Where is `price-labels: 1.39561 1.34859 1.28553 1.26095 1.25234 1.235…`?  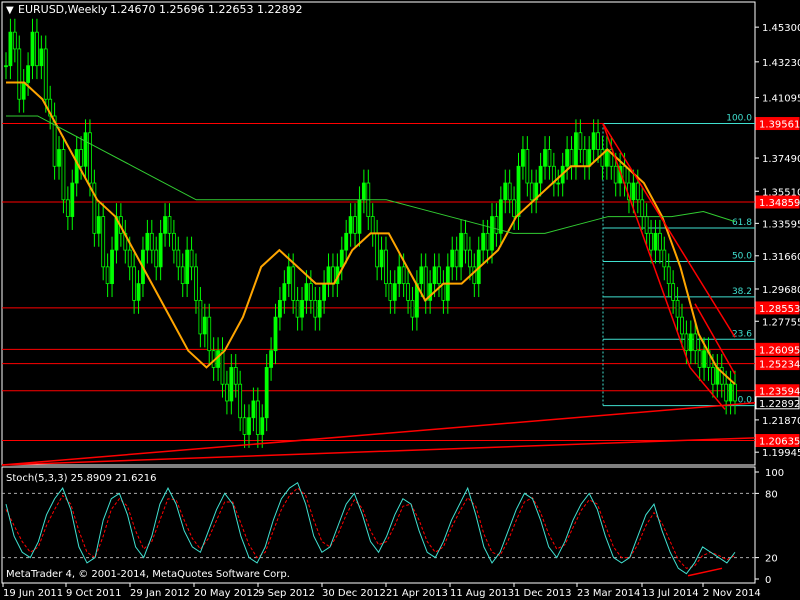
price-labels: 1.39561 1.34859 1.28553 1.26095 1.25234 1.235… is located at coordinates (777, 282).